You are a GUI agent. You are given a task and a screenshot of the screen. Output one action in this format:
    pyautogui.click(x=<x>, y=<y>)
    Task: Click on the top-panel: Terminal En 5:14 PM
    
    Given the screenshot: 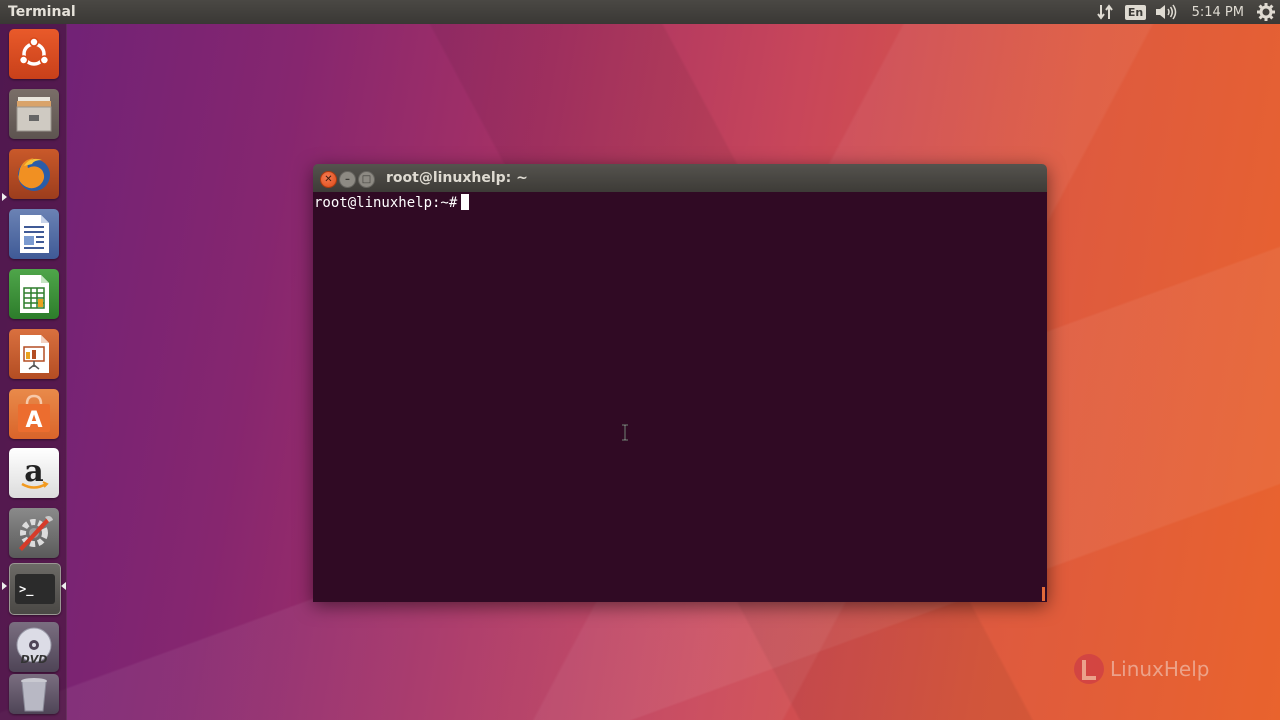 What is the action you would take?
    pyautogui.click(x=640, y=12)
    